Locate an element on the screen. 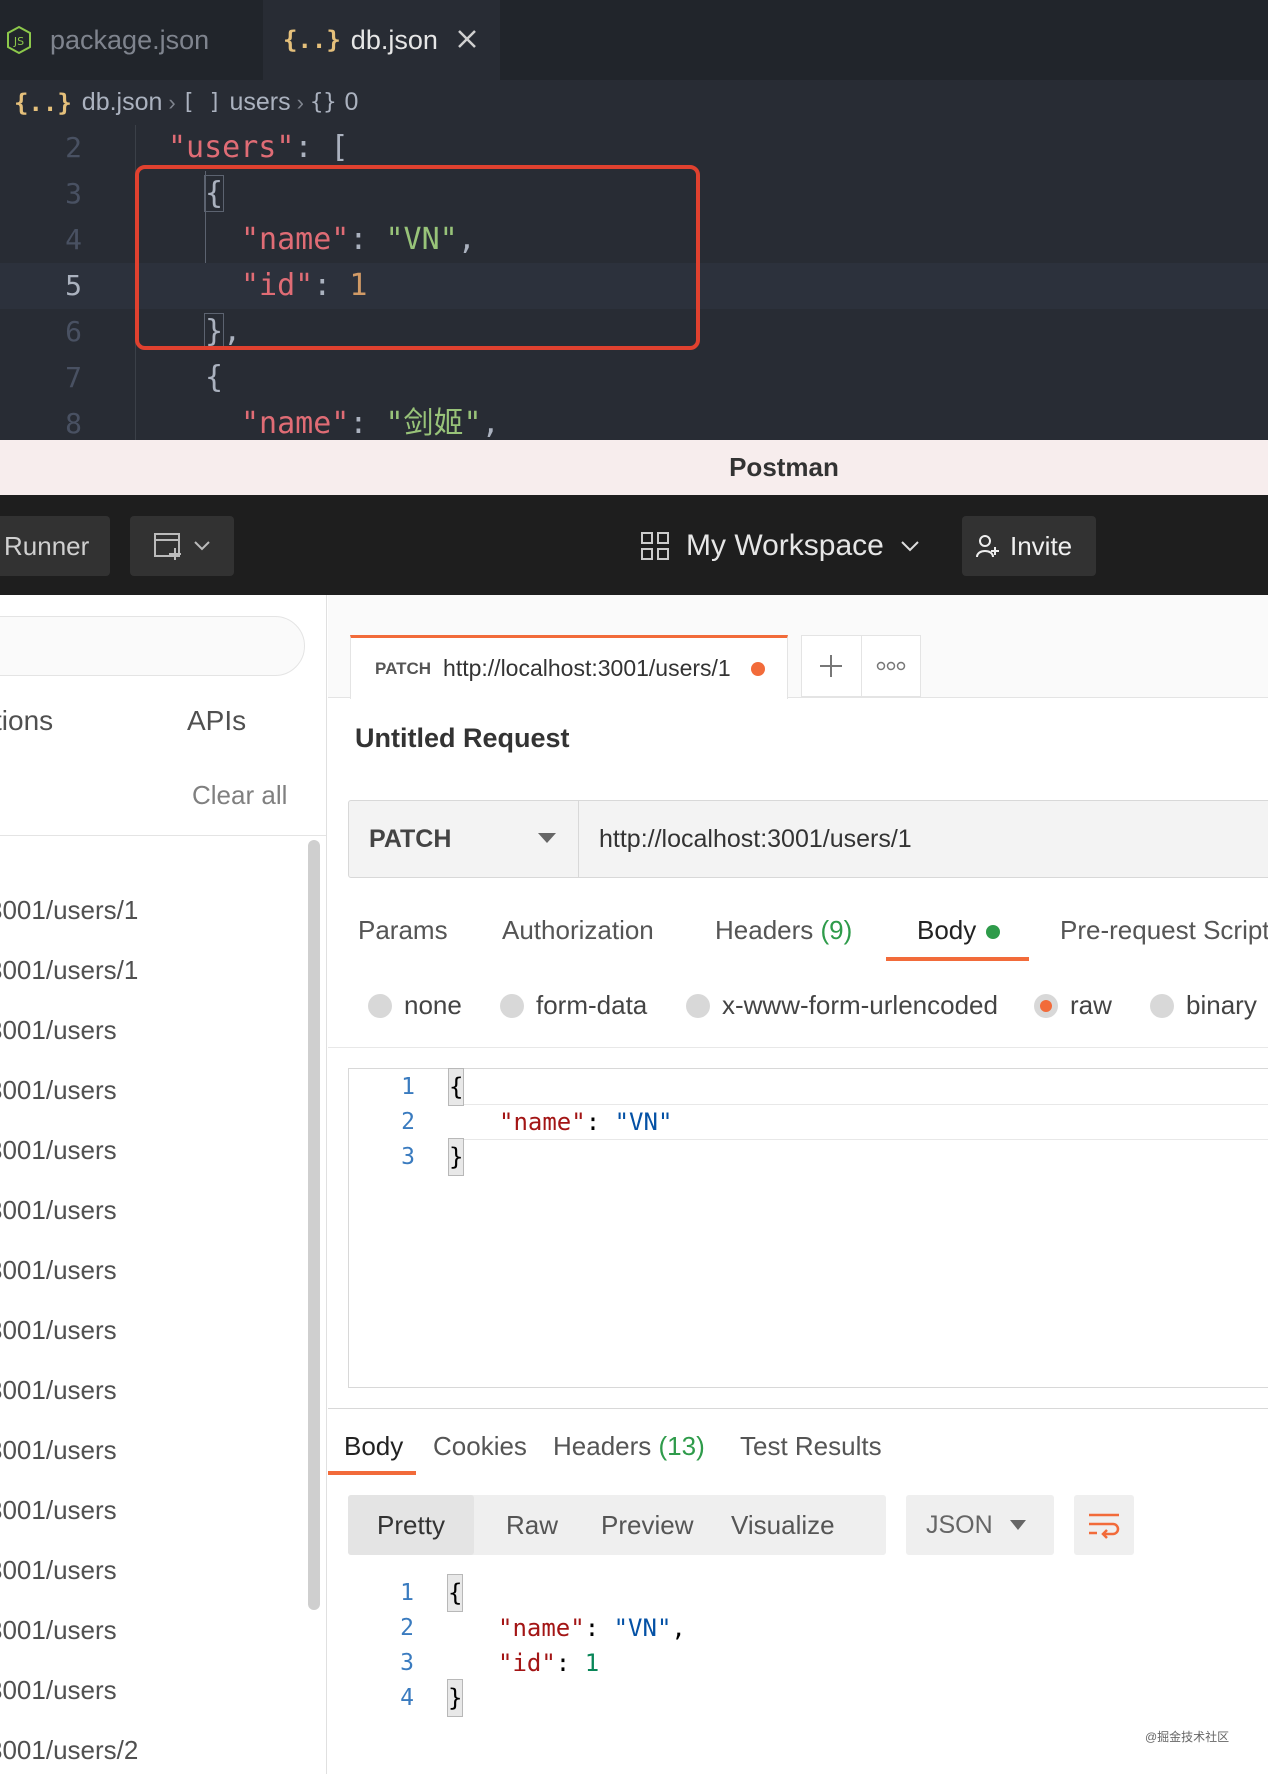  breadcrumb-index: 0 is located at coordinates (351, 102).